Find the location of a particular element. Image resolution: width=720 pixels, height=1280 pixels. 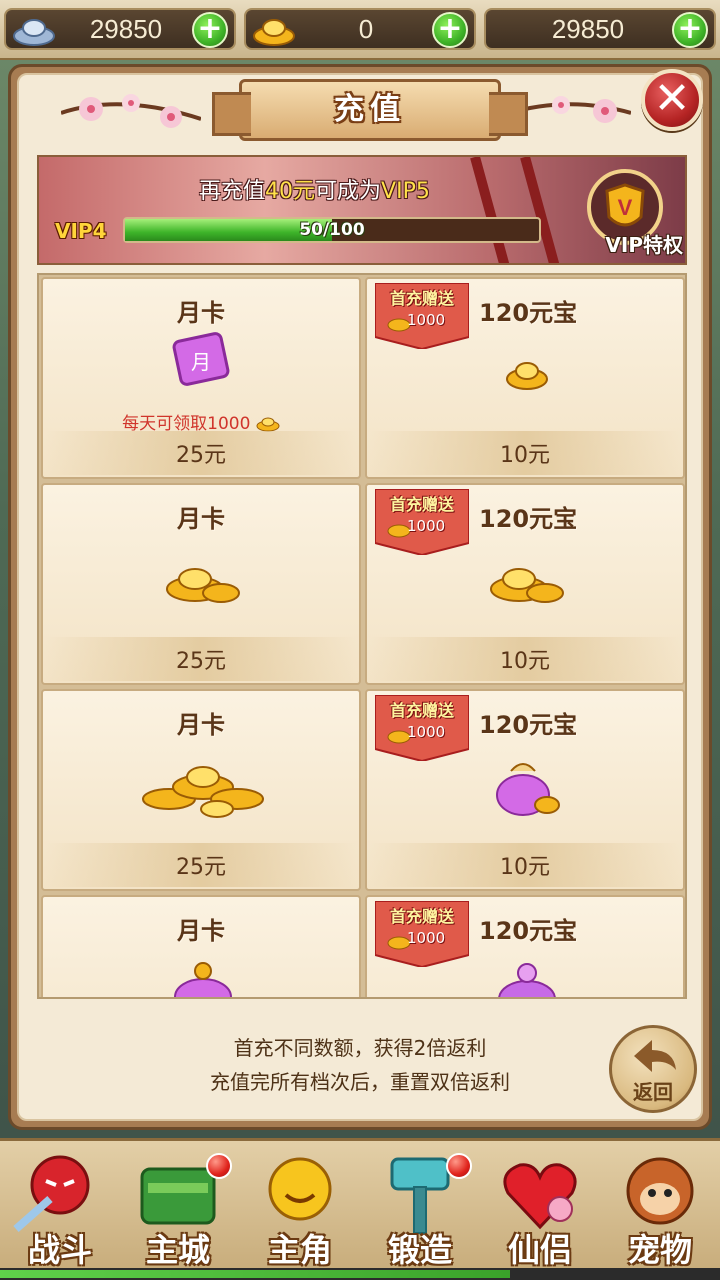

footer-note-2: 充值完所有档次后，重置双倍返利 is located at coordinates (360, 1082).